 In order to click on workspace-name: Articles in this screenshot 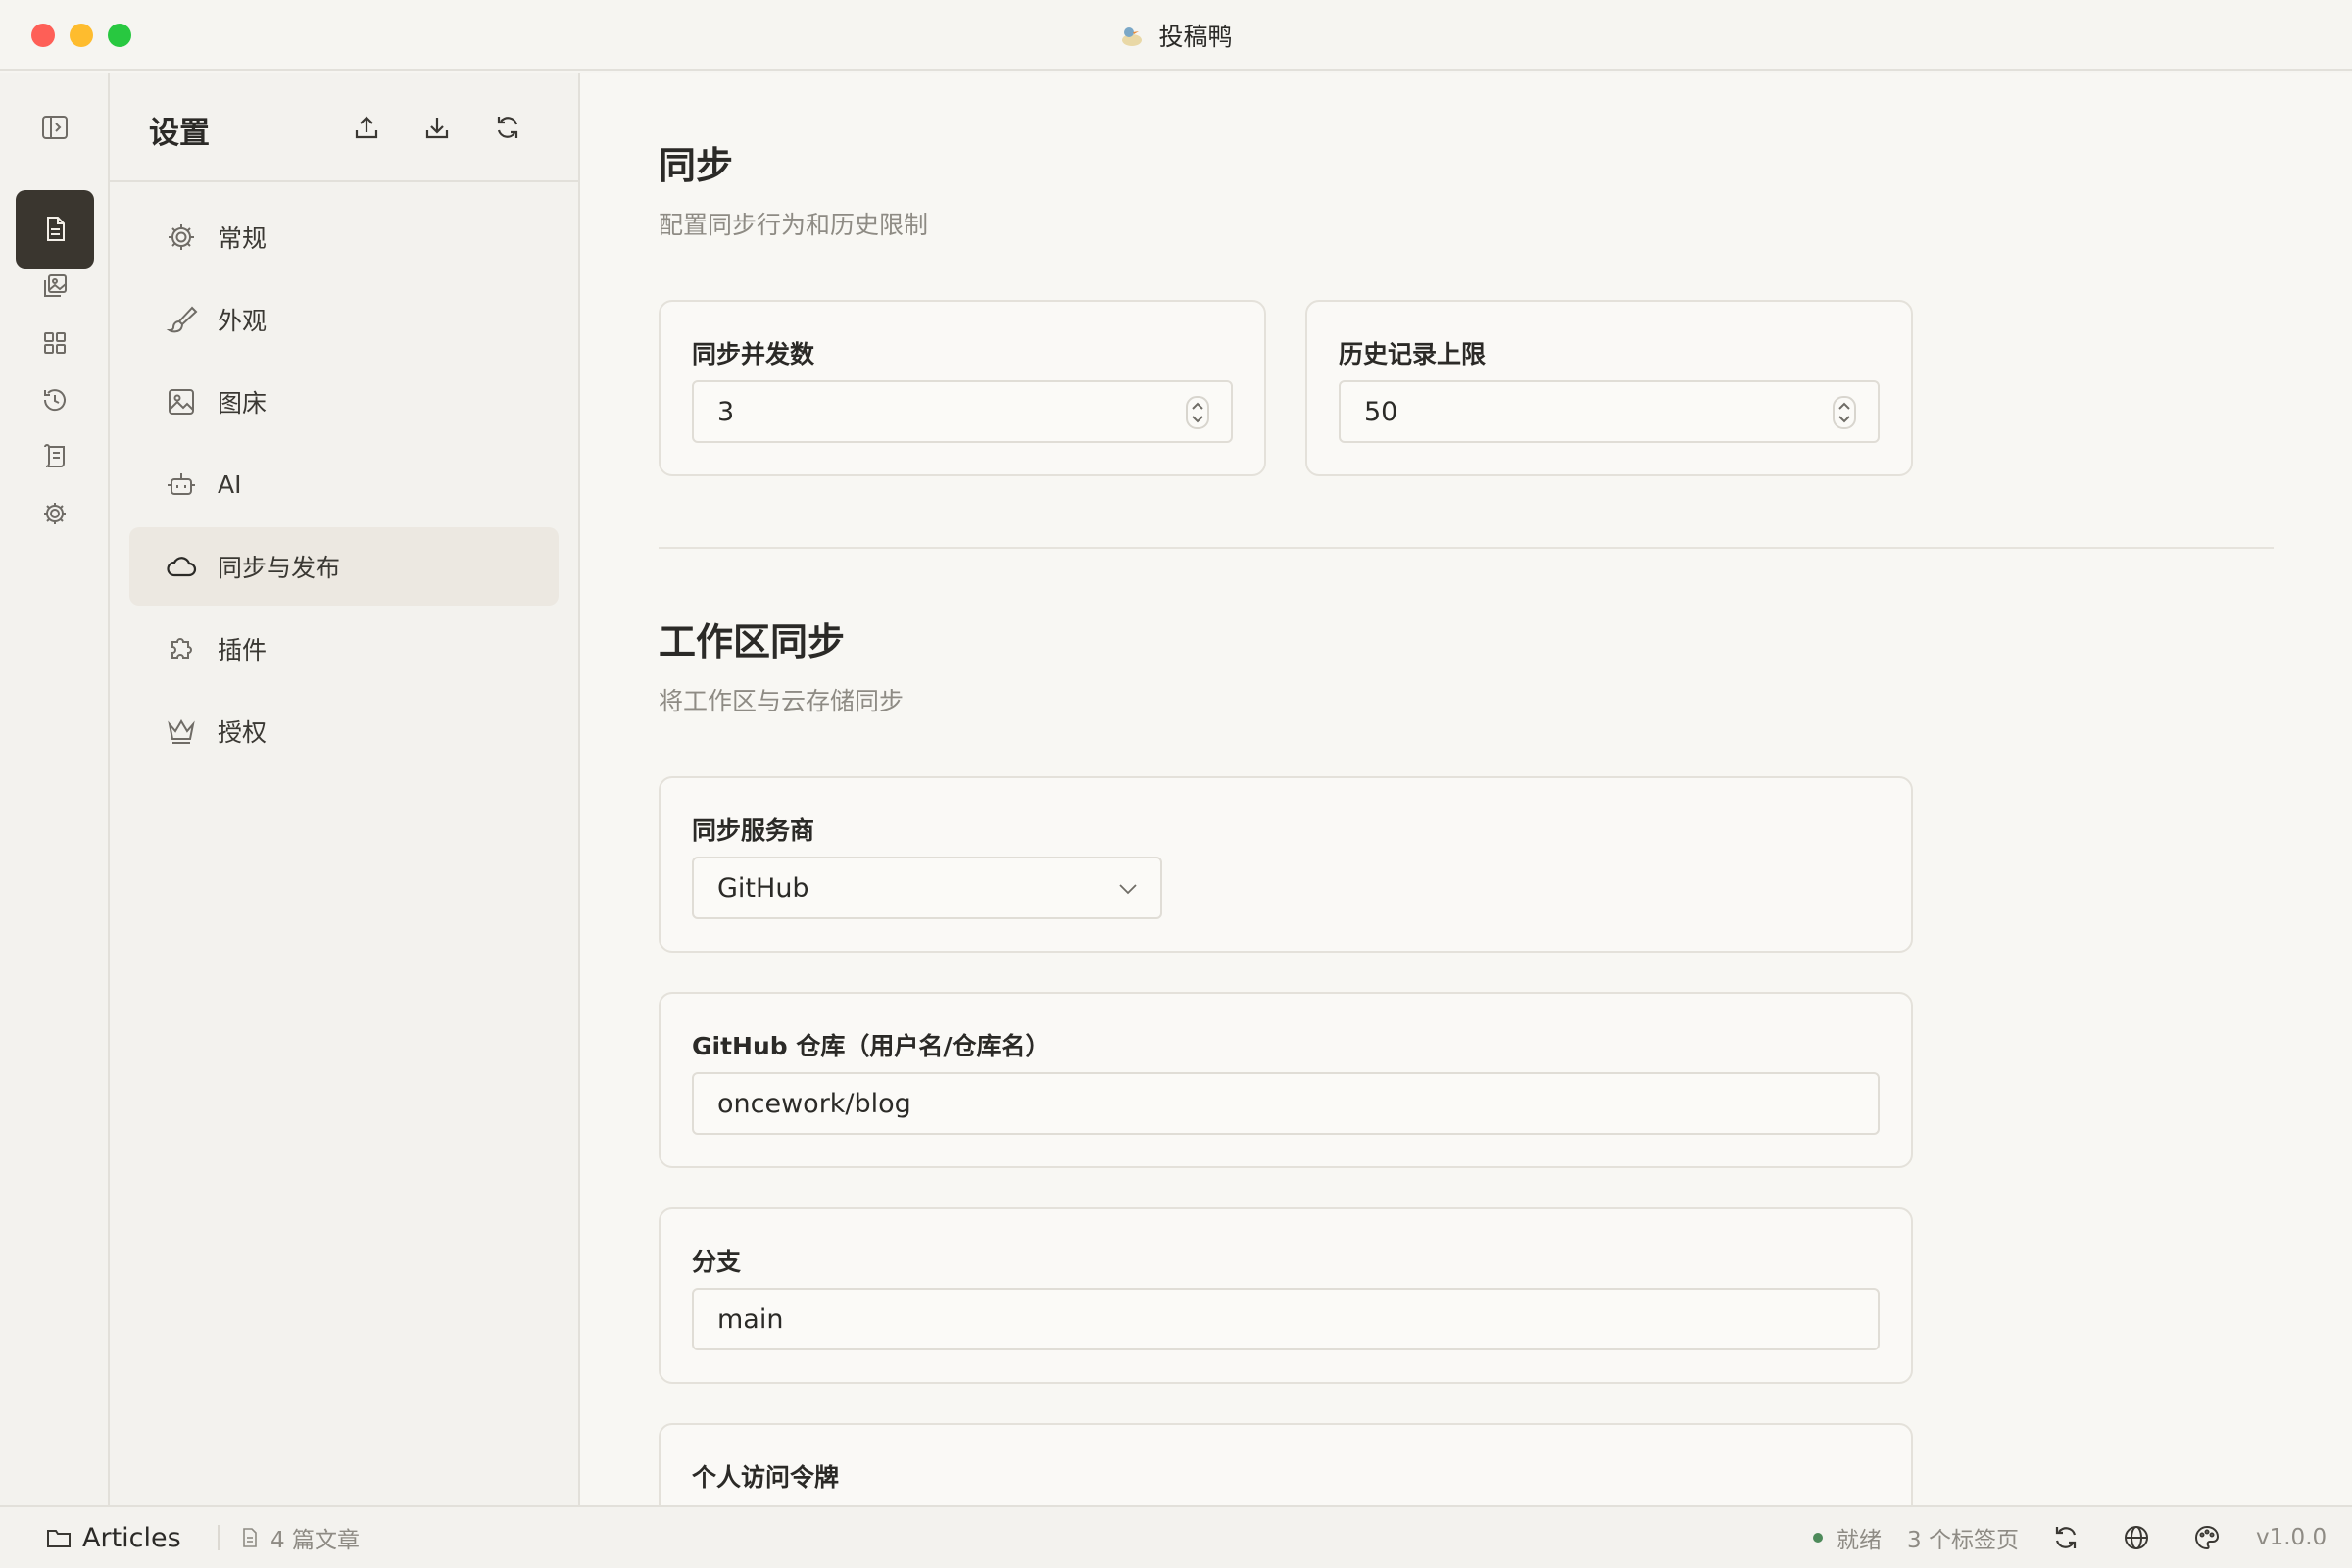, I will do `click(131, 1537)`.